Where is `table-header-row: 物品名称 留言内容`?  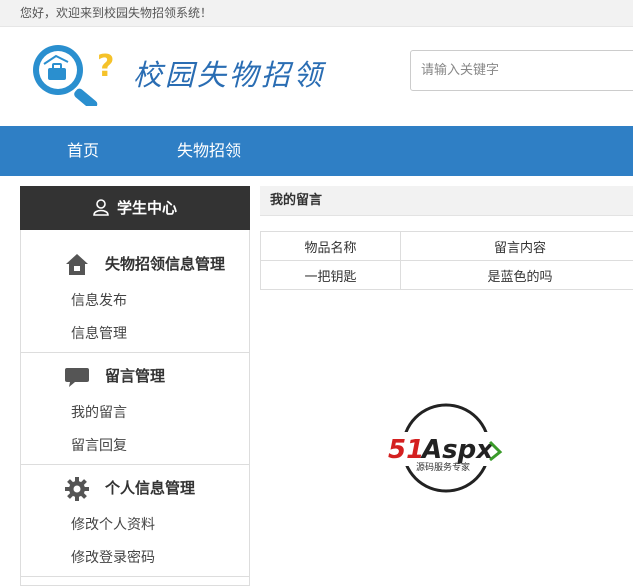
table-header-row: 物品名称 留言内容 is located at coordinates (447, 246).